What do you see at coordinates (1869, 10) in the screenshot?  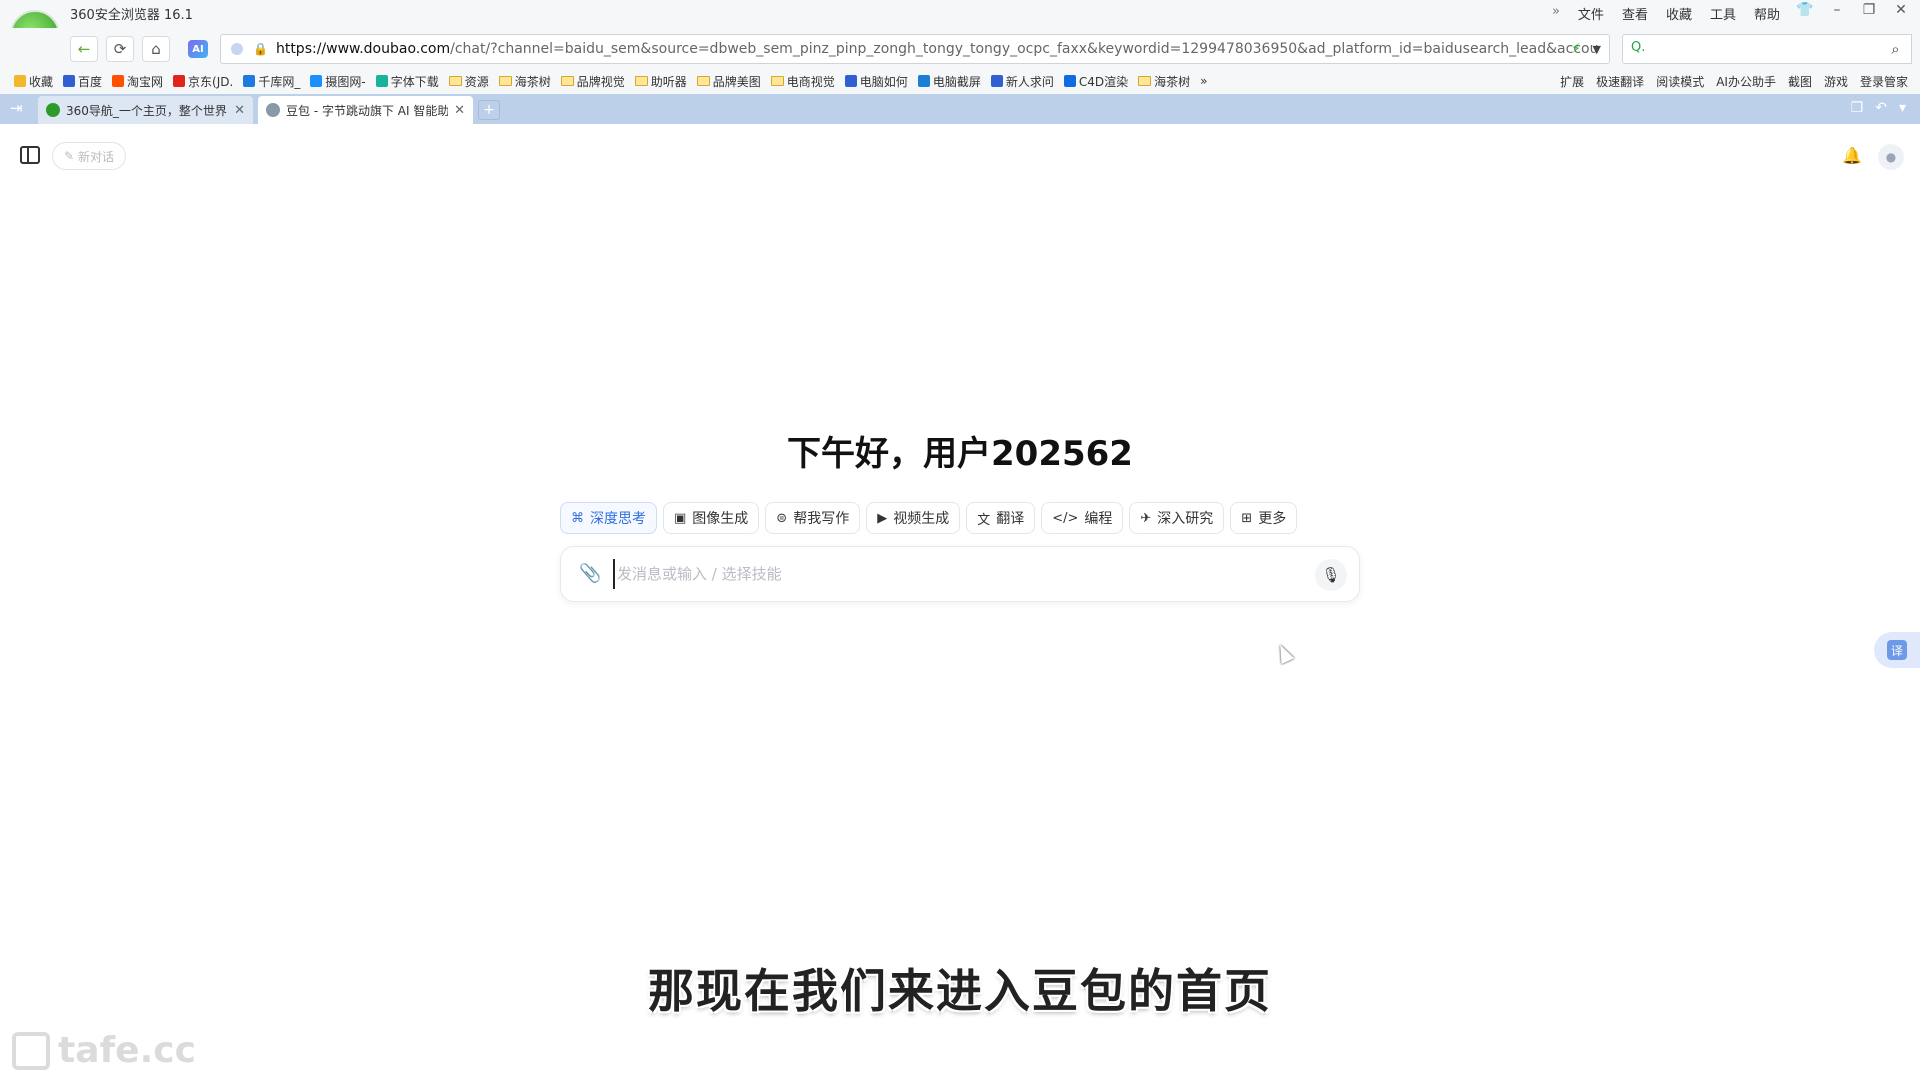 I see `restore-icon: ❐` at bounding box center [1869, 10].